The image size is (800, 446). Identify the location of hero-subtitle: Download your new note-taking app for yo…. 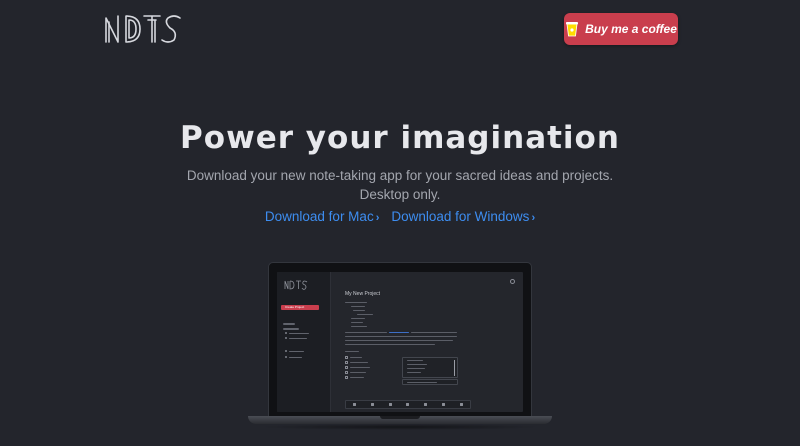
(400, 185).